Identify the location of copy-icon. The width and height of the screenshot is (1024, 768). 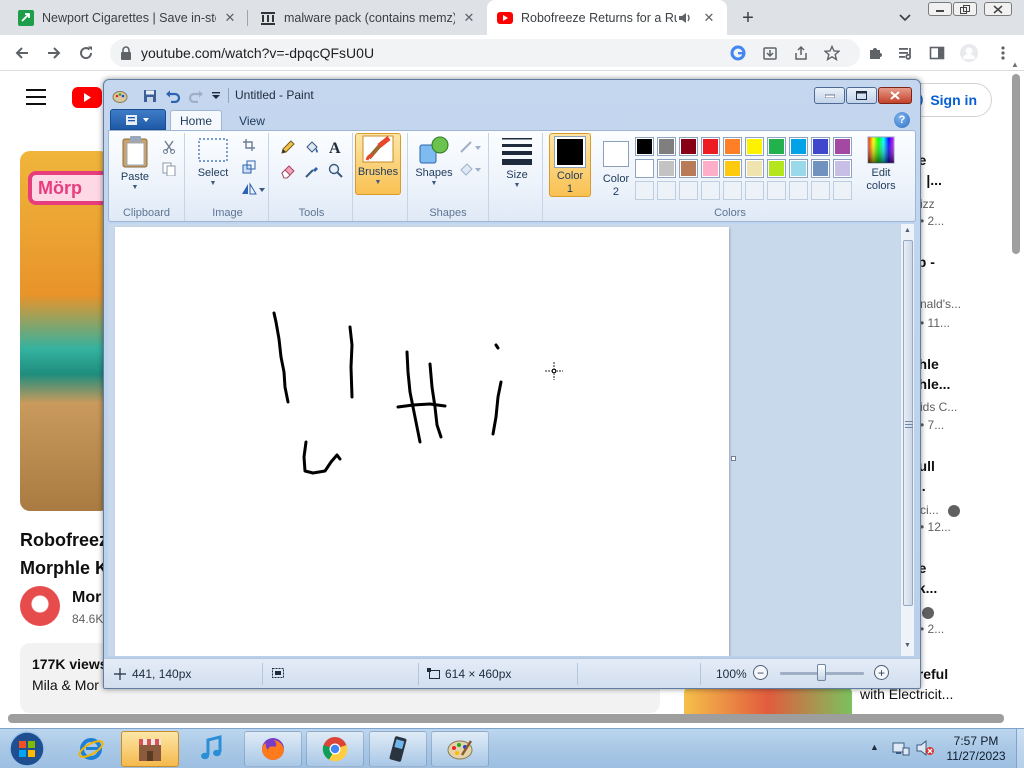
(169, 169).